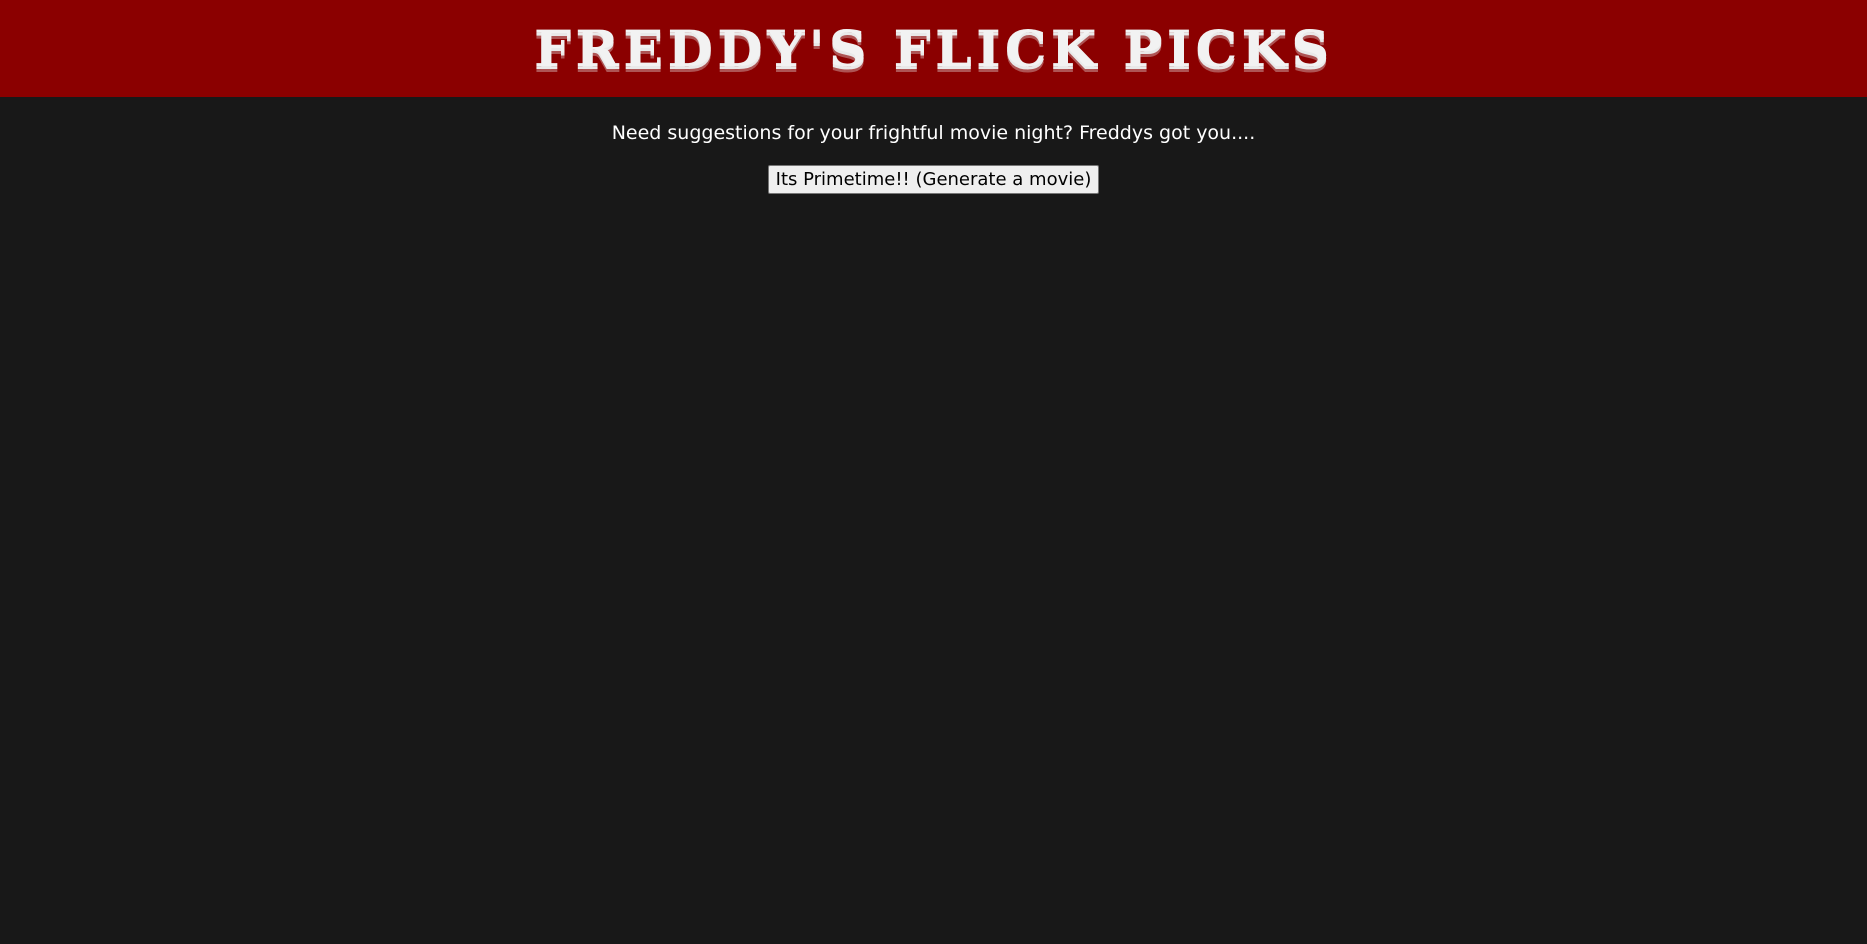 The image size is (1867, 944). I want to click on site-title: Freddy's Flick Picks, so click(933, 48).